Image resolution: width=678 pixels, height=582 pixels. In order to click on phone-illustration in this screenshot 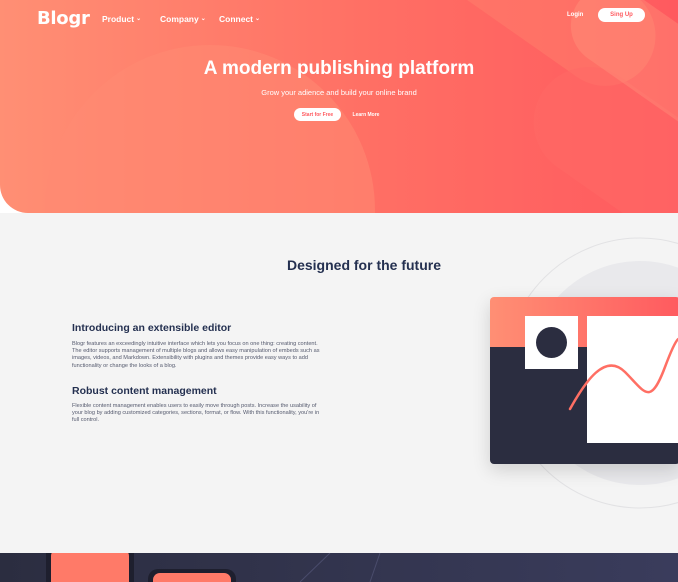, I will do `click(213, 567)`.